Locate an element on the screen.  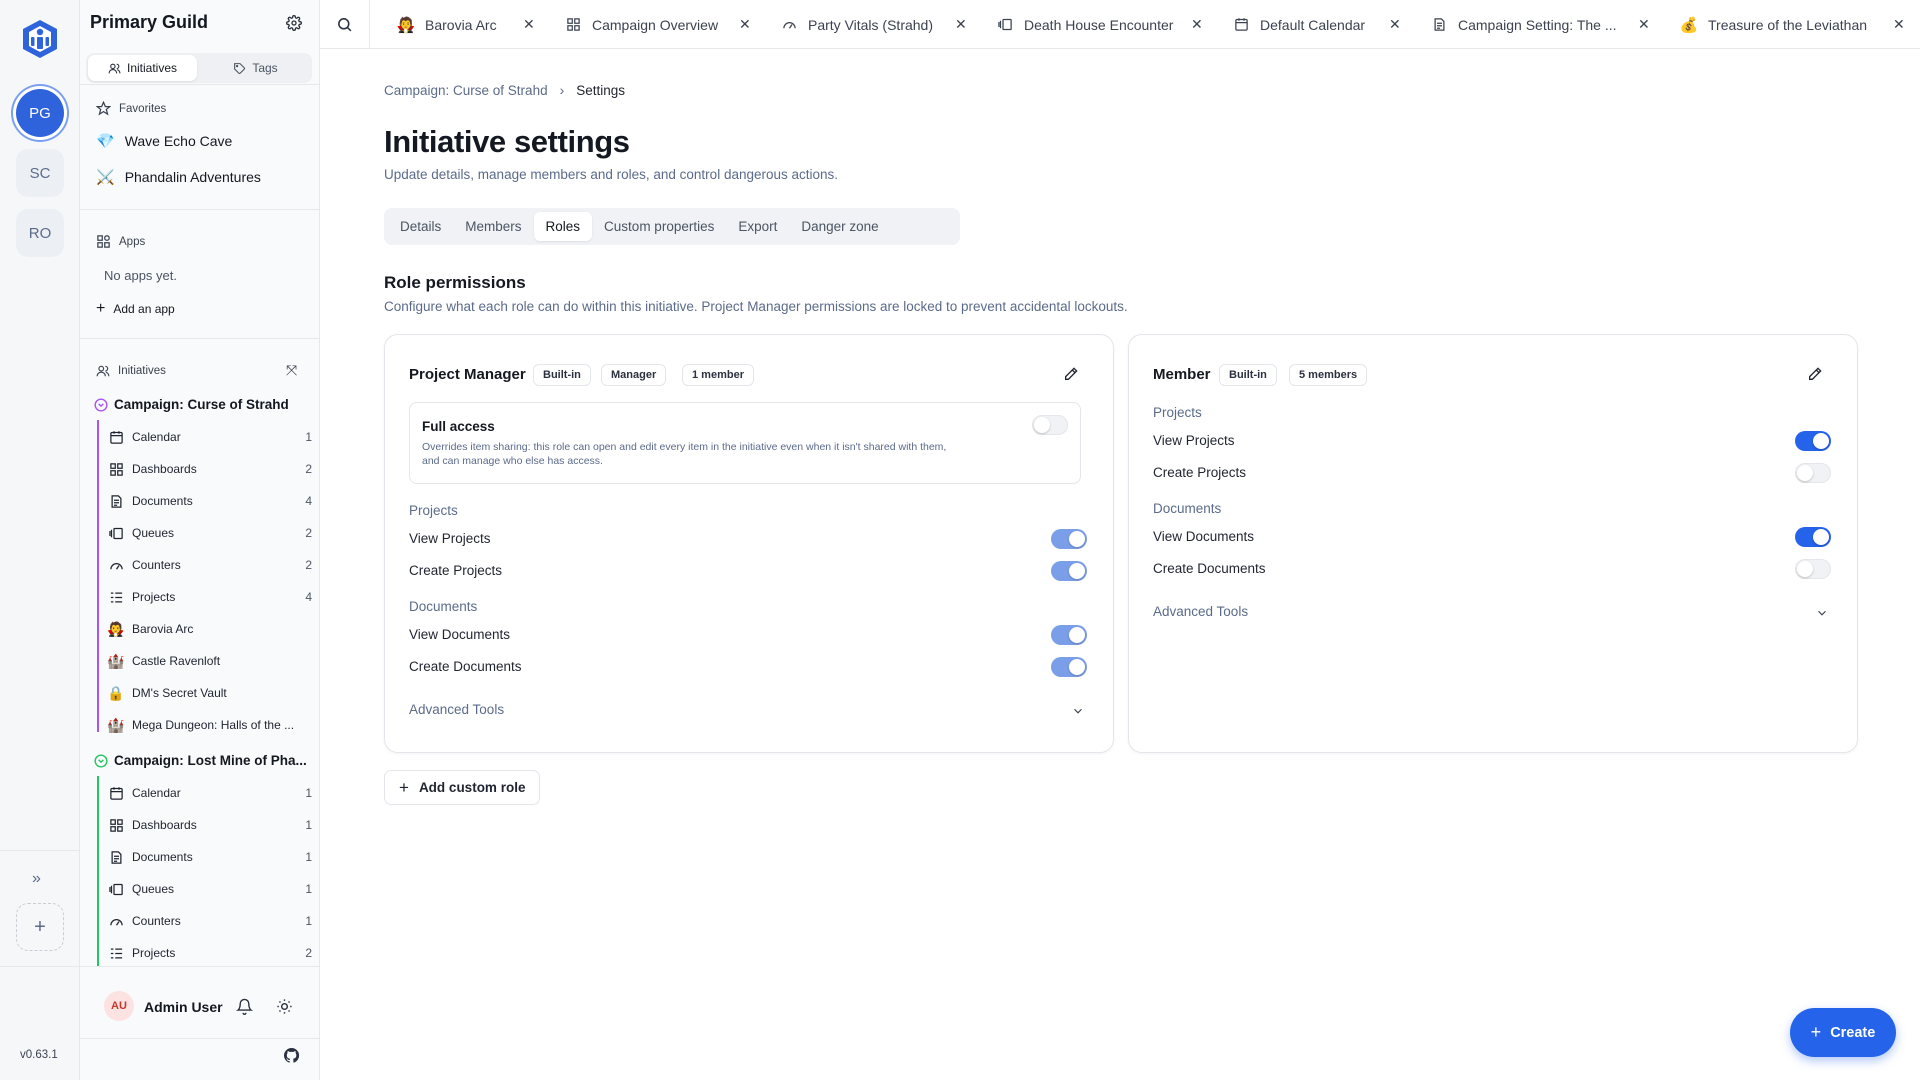
tree-item-count: 1 is located at coordinates (308, 889).